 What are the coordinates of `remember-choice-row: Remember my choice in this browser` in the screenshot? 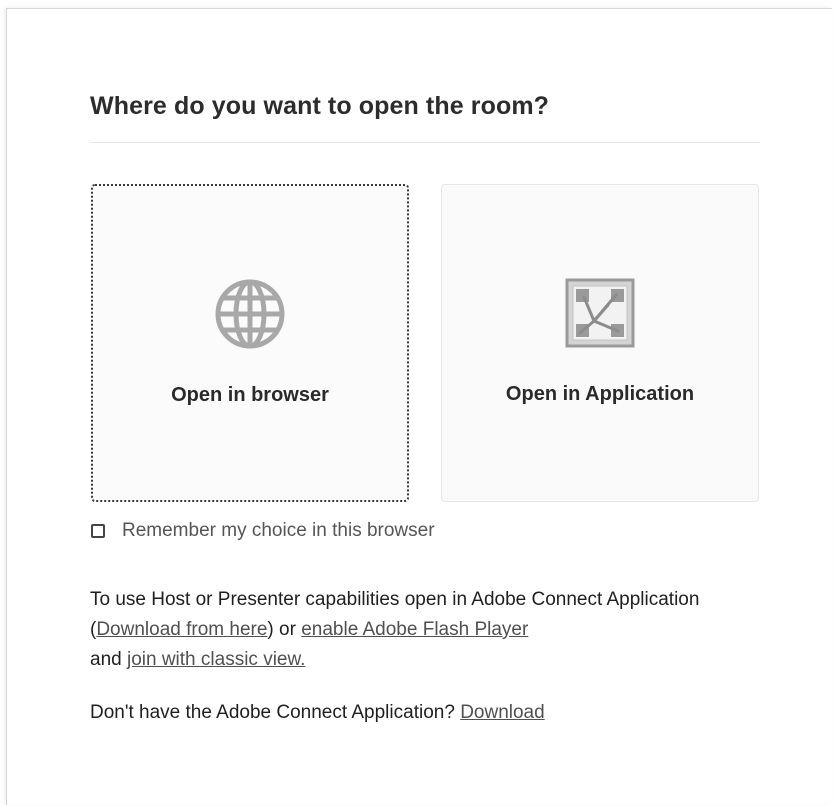 It's located at (263, 531).